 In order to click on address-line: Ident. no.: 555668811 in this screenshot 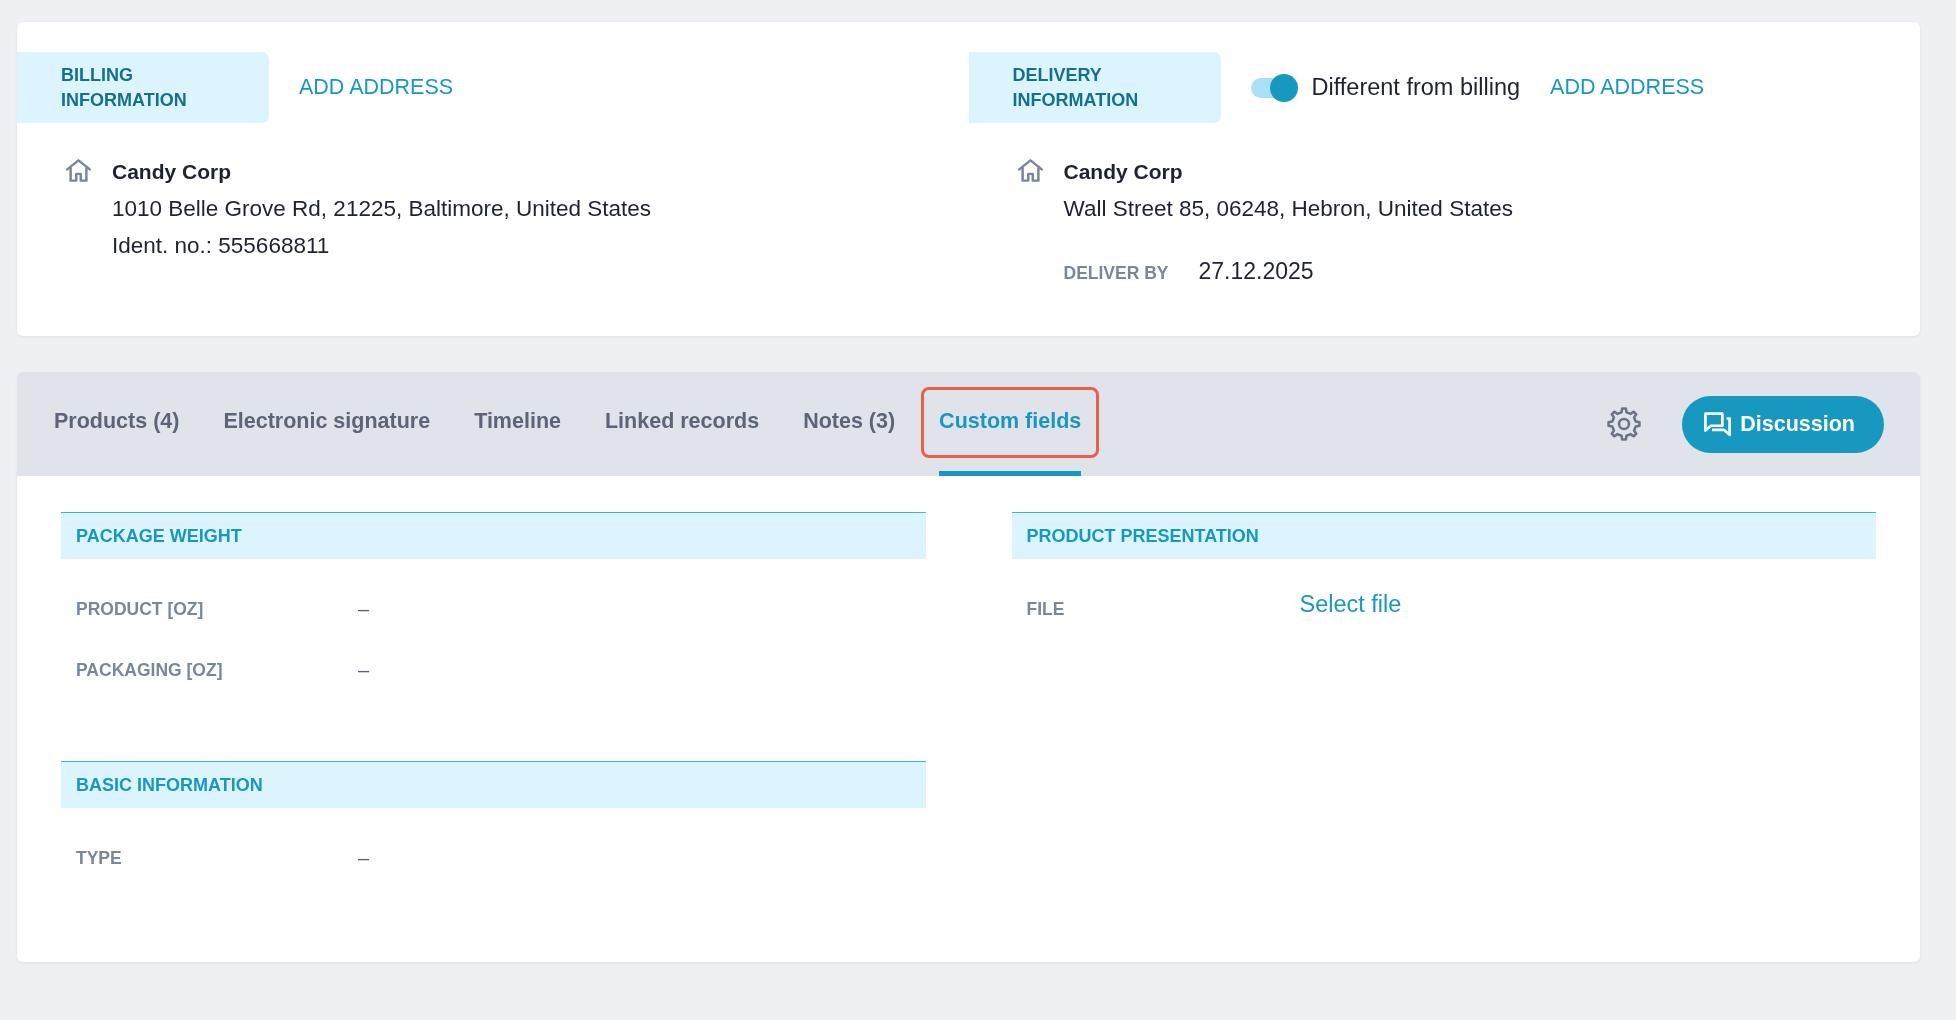, I will do `click(221, 246)`.